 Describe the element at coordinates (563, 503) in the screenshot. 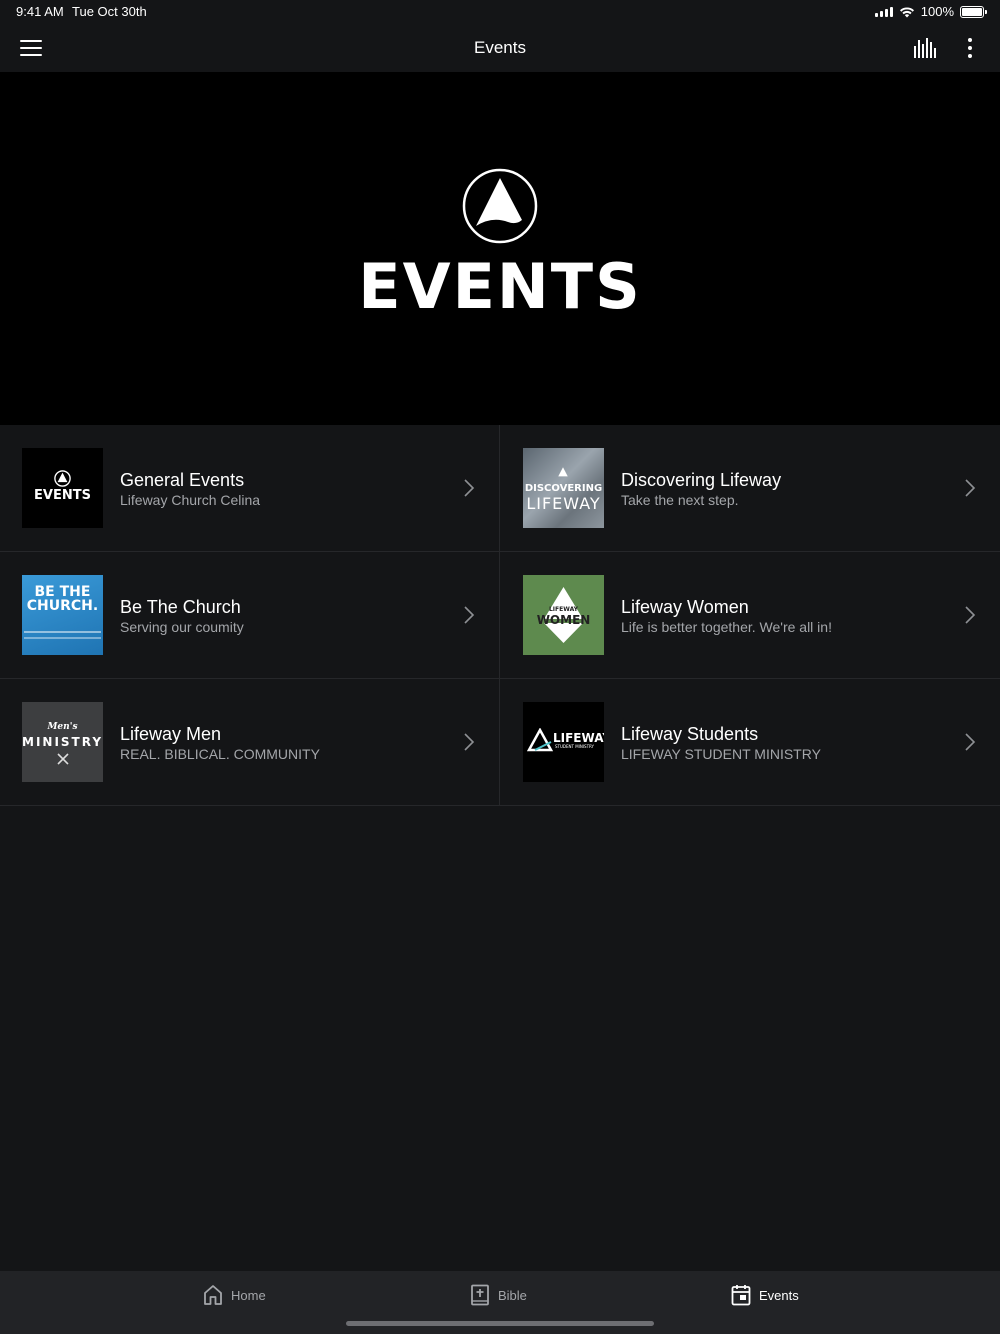

I see `thumbnail-text-line-2: LIFEWAY` at that location.